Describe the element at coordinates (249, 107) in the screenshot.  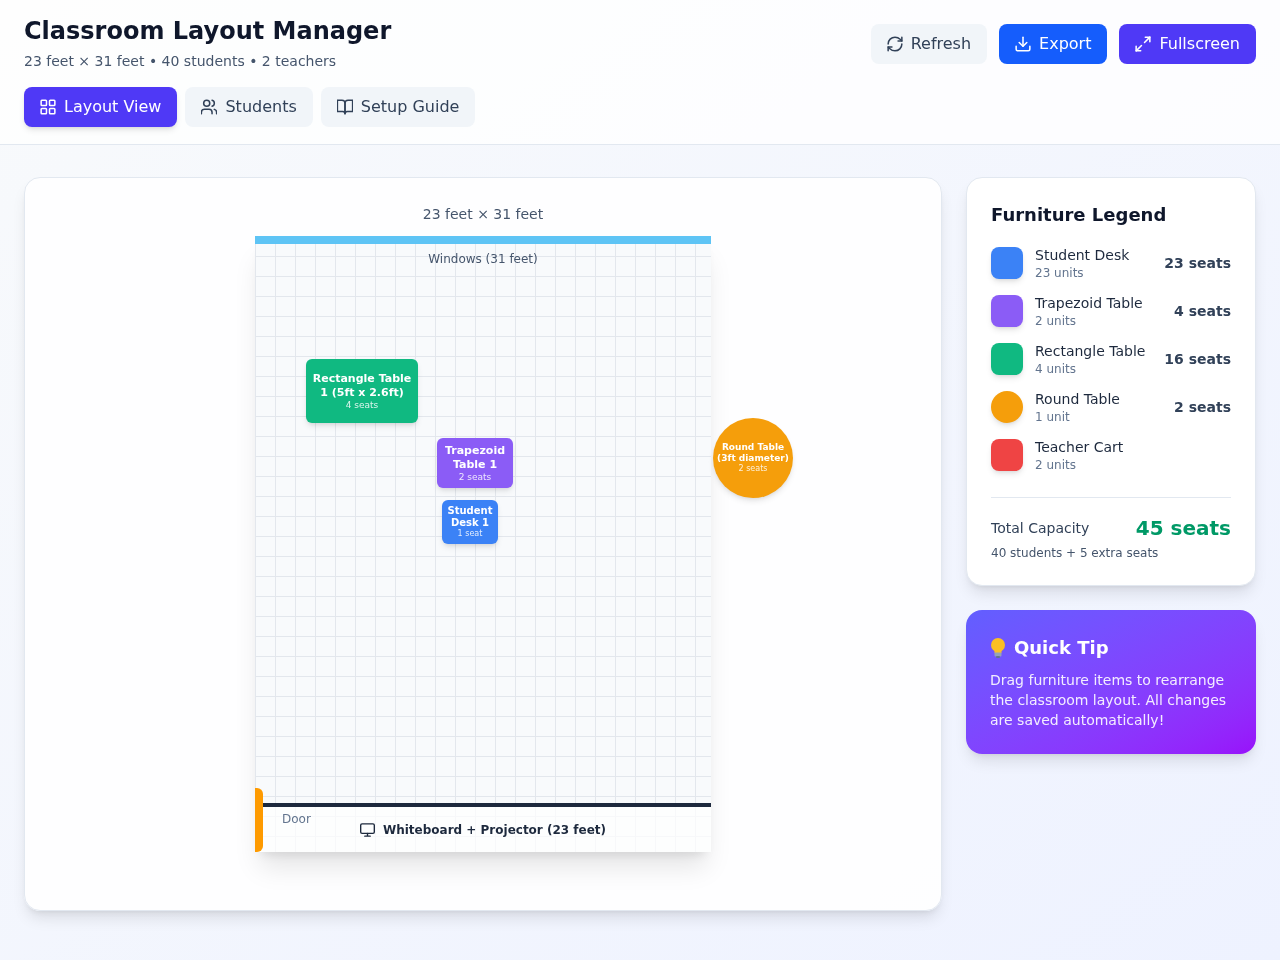
I see `tab: Students` at that location.